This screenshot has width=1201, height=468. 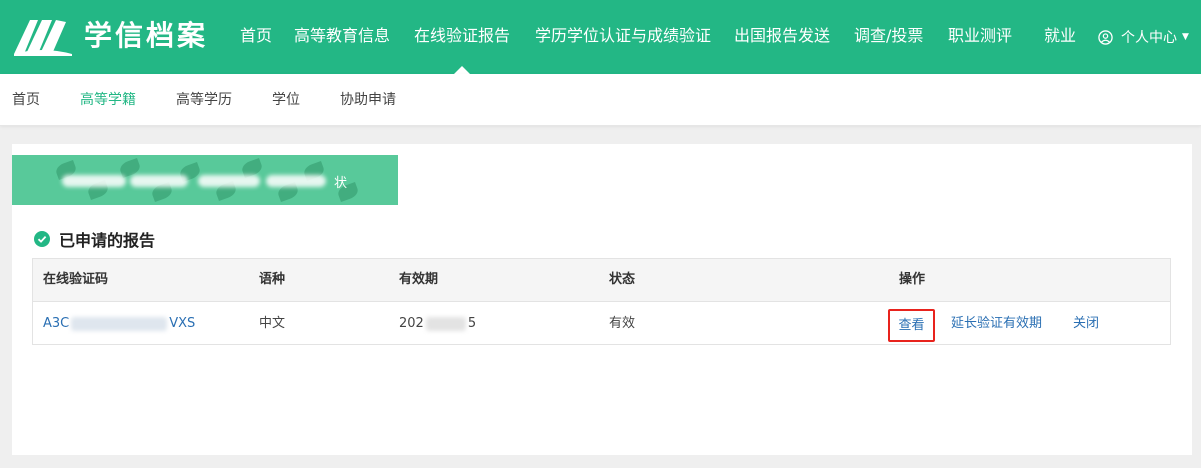 I want to click on table-header: 在线验证码 语种 有效期 状态 操作, so click(x=601, y=280).